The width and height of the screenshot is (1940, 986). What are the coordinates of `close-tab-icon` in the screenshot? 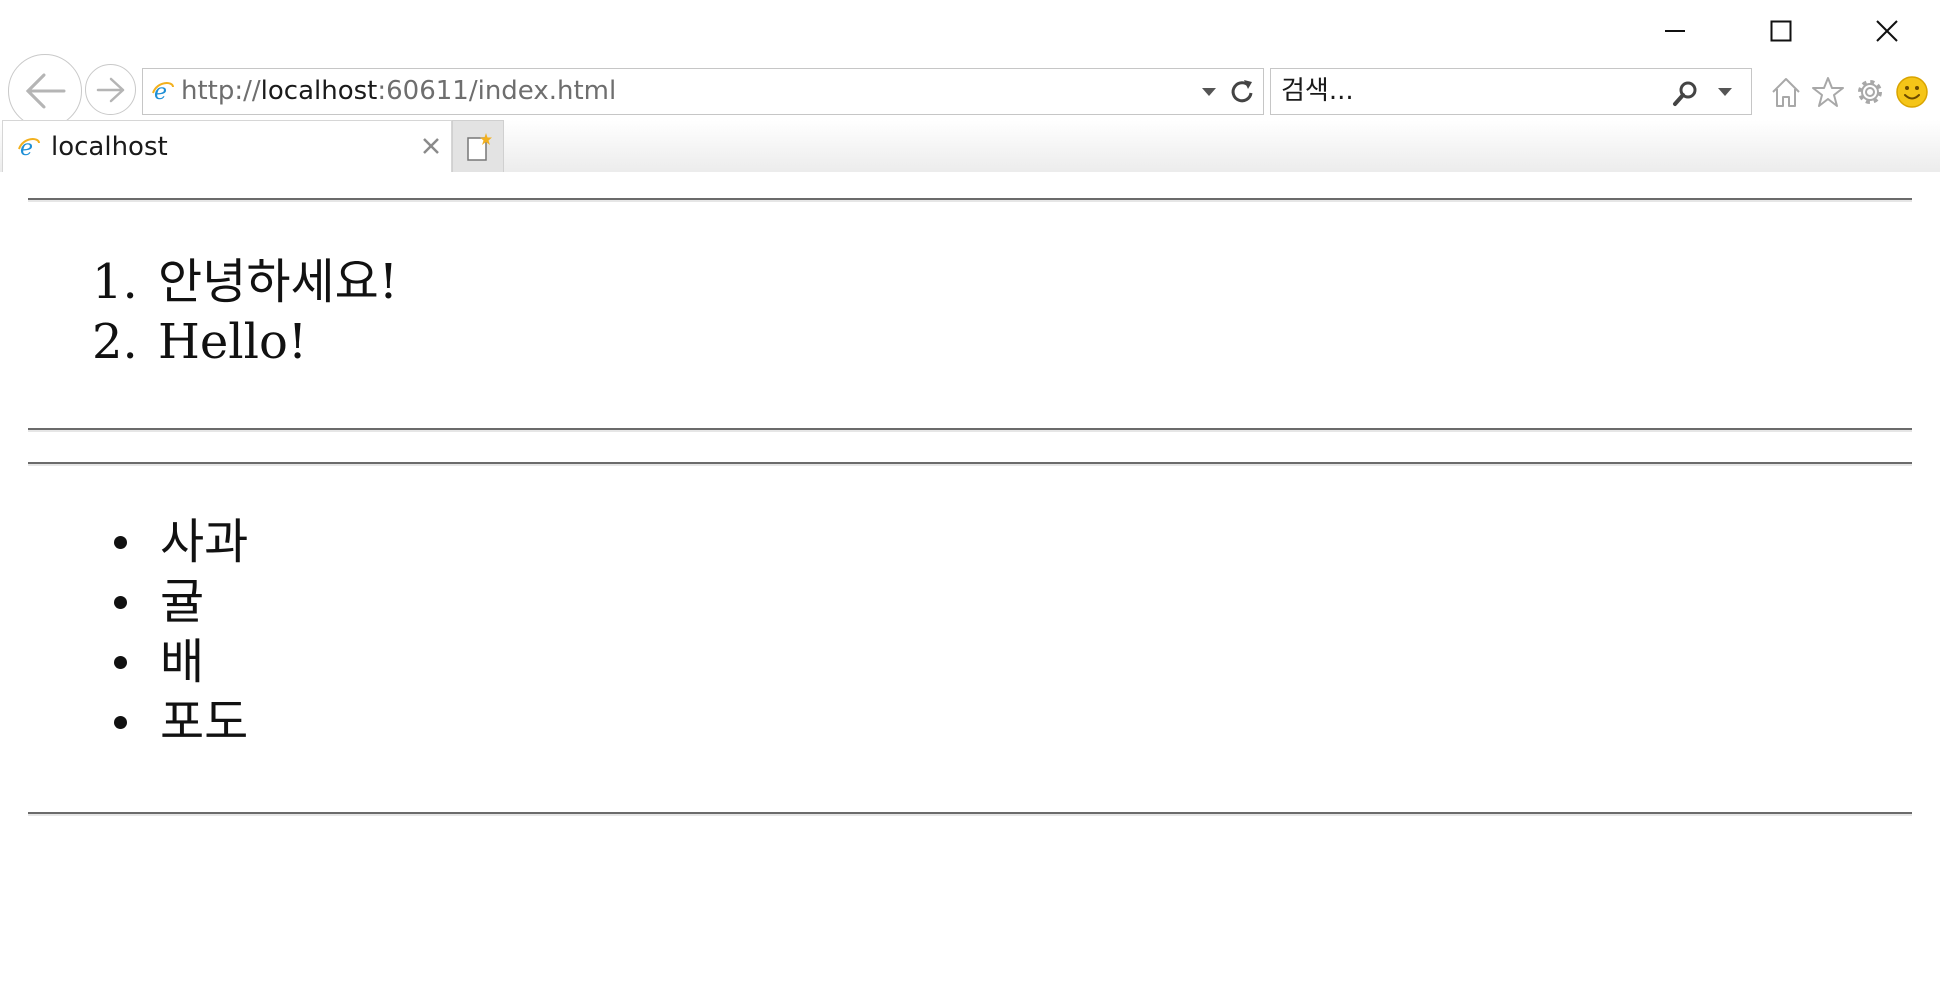 It's located at (431, 148).